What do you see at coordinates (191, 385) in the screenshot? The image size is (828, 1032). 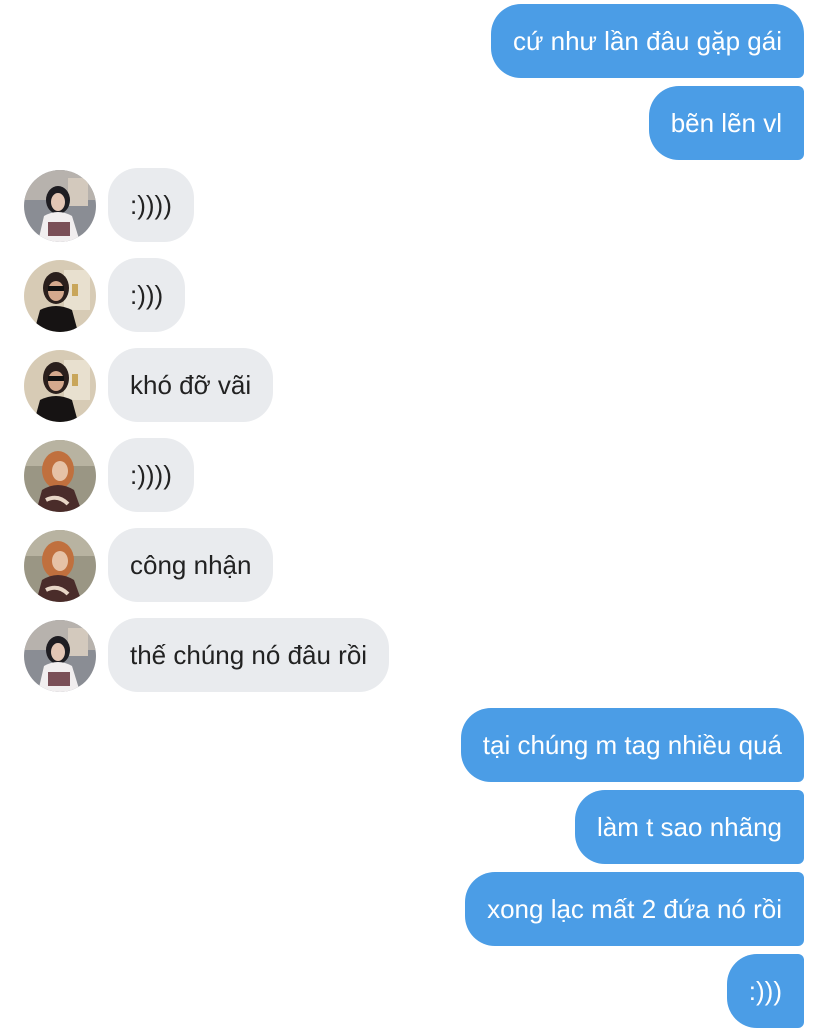 I see `incoming-message-bubble: khó đỡ vãi` at bounding box center [191, 385].